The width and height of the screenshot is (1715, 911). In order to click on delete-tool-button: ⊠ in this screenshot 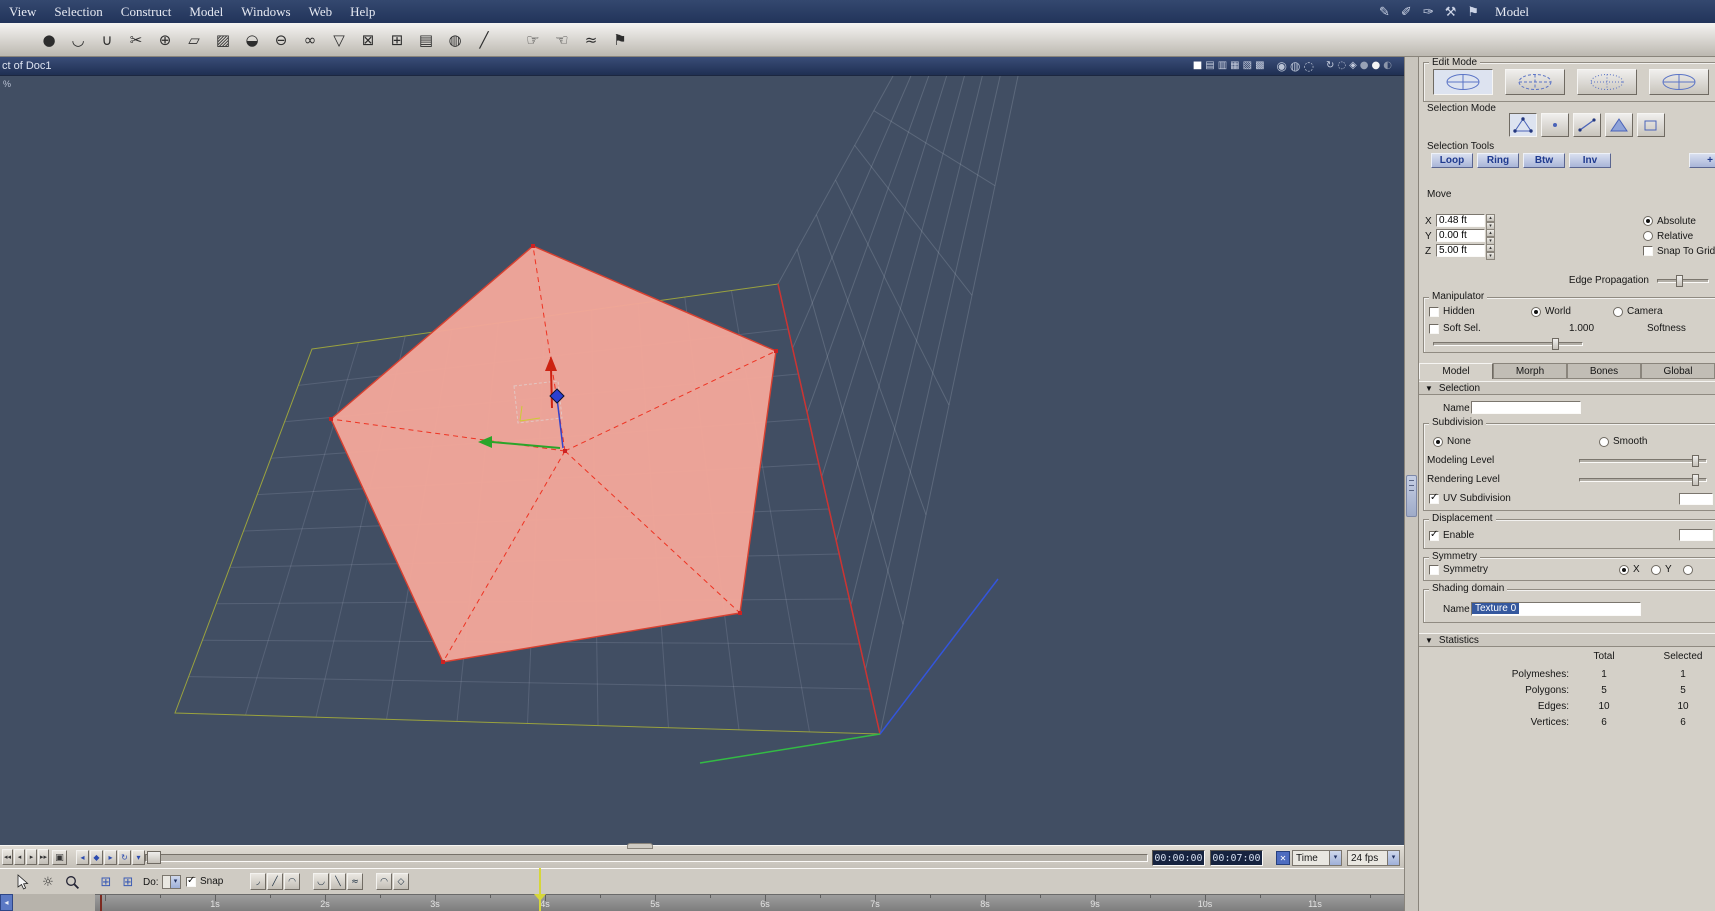, I will do `click(368, 40)`.